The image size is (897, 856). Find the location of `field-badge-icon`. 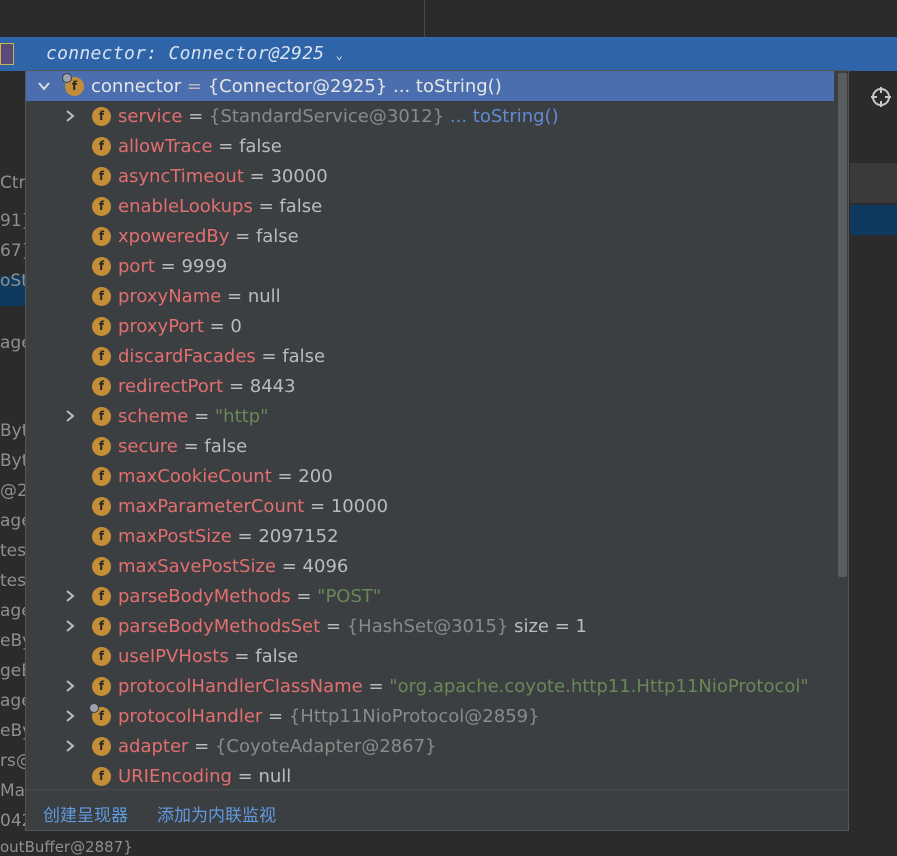

field-badge-icon is located at coordinates (67, 77).